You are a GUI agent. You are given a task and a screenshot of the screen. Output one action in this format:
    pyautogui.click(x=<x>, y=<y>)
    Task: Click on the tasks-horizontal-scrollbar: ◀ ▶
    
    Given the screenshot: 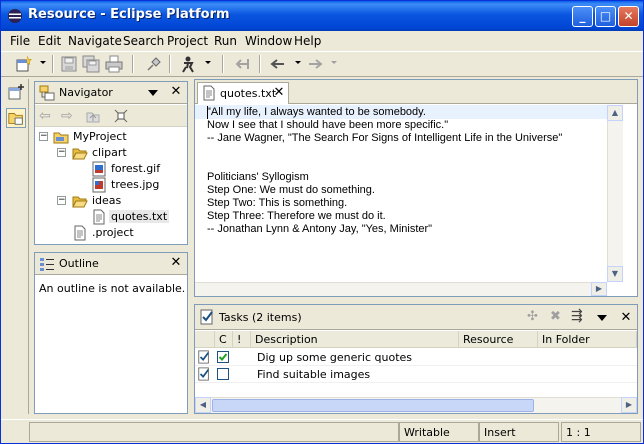 What is the action you would take?
    pyautogui.click(x=416, y=405)
    